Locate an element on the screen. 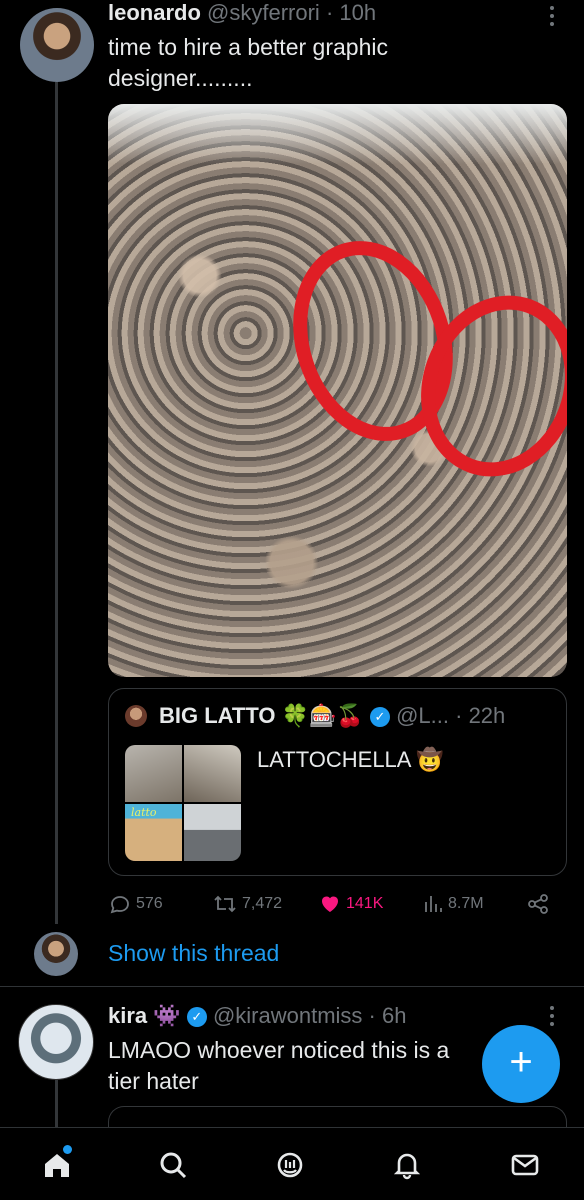 The image size is (584, 1200). tweet-text-line: LMAOO whoever noticed this is a is located at coordinates (279, 1050).